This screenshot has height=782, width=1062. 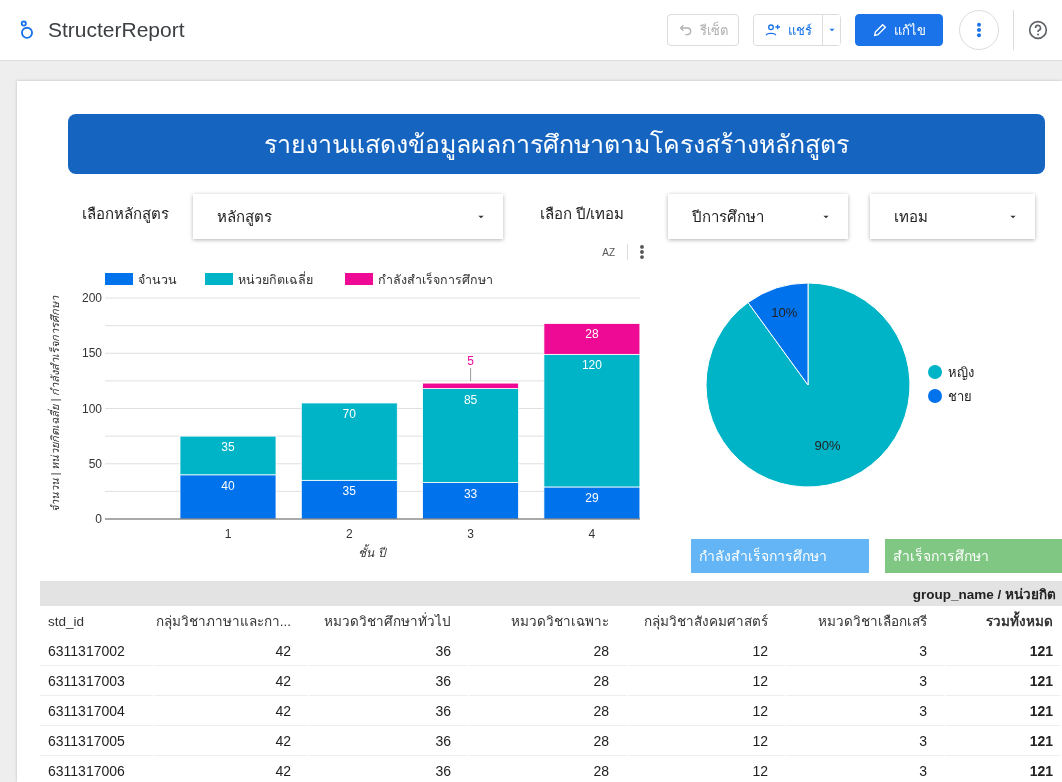 What do you see at coordinates (97, 621) in the screenshot?
I see `column-header: std_id` at bounding box center [97, 621].